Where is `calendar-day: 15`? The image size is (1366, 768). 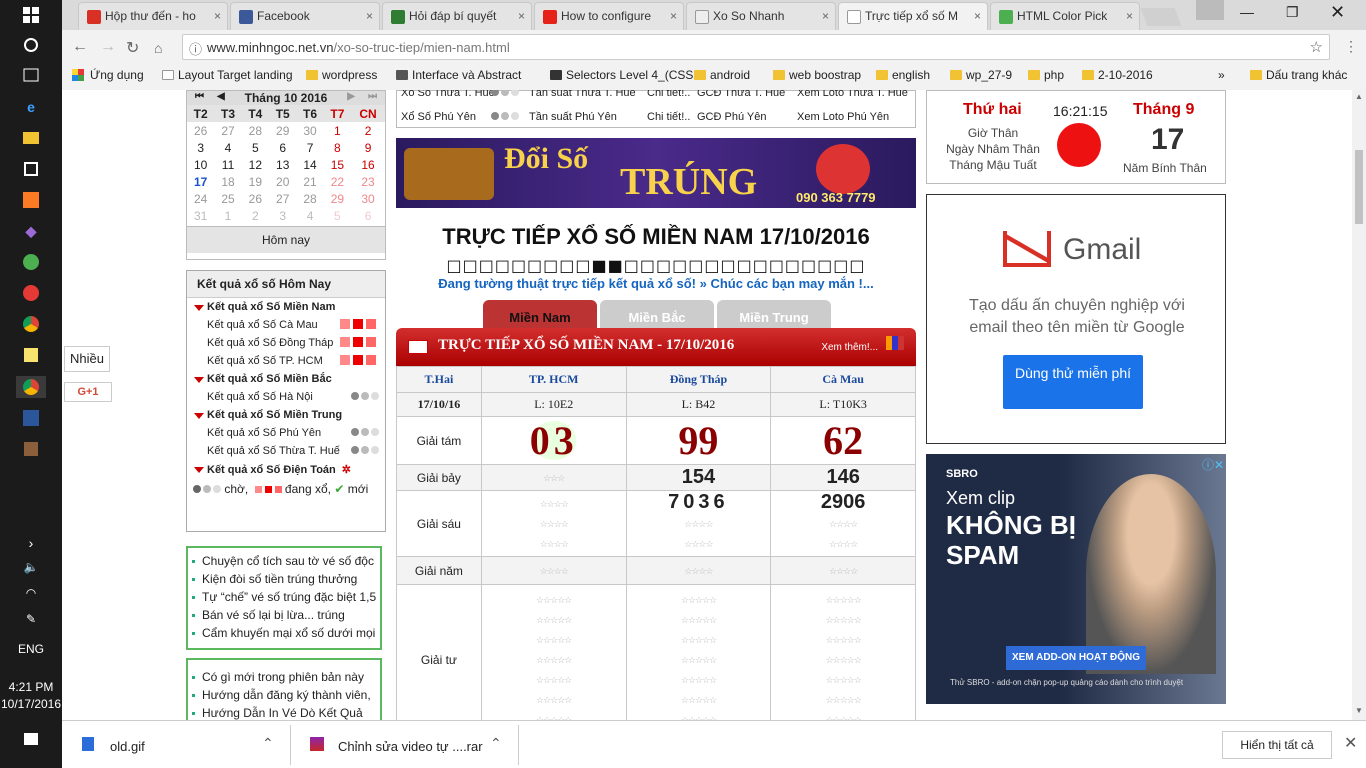 calendar-day: 15 is located at coordinates (337, 164).